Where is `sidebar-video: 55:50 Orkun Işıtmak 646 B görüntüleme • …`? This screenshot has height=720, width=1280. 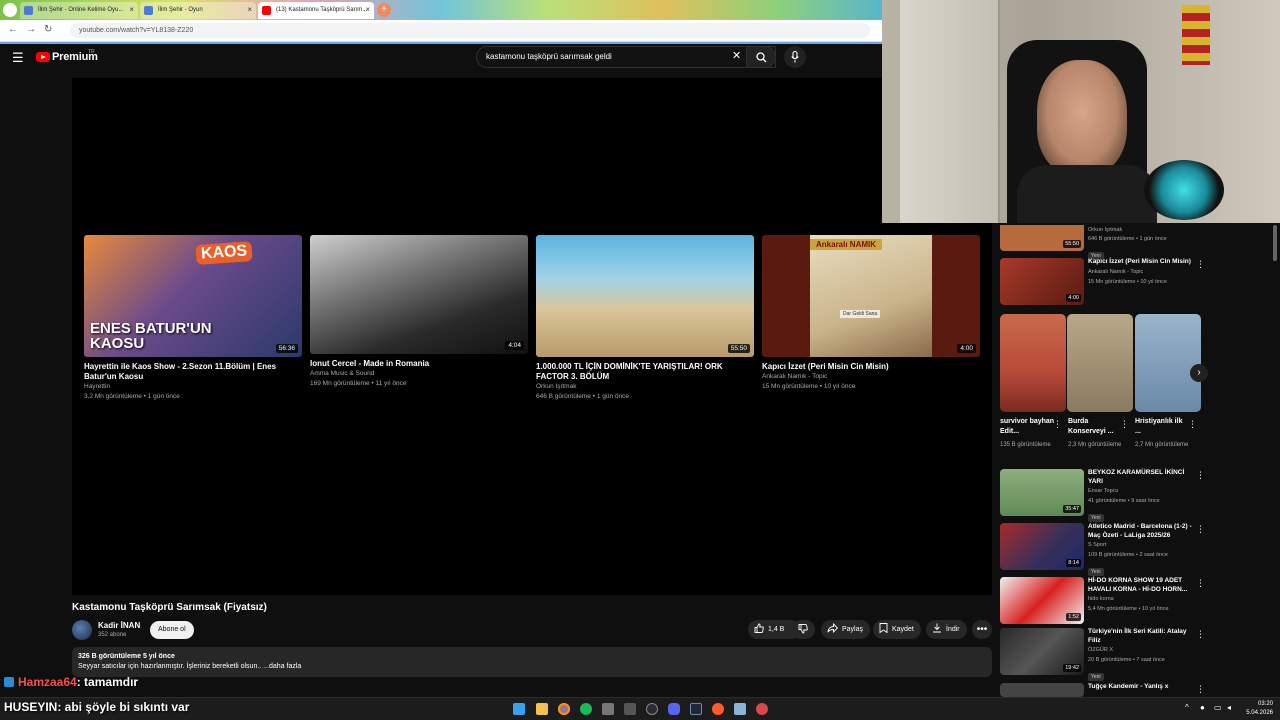 sidebar-video: 55:50 Orkun Işıtmak 646 B görüntüleme • … is located at coordinates (1105, 242).